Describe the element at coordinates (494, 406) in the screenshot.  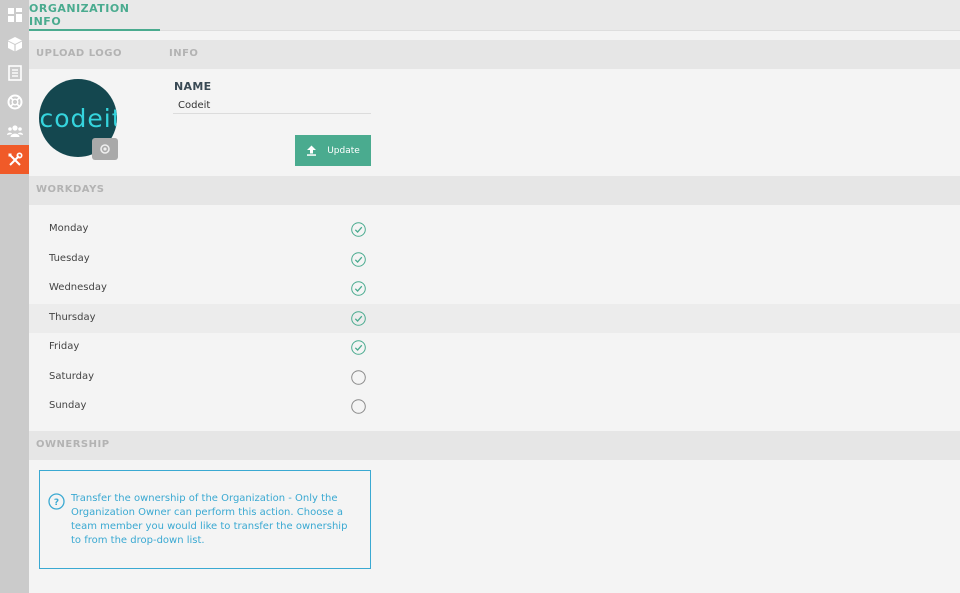
I see `workday-row: Sunday` at that location.